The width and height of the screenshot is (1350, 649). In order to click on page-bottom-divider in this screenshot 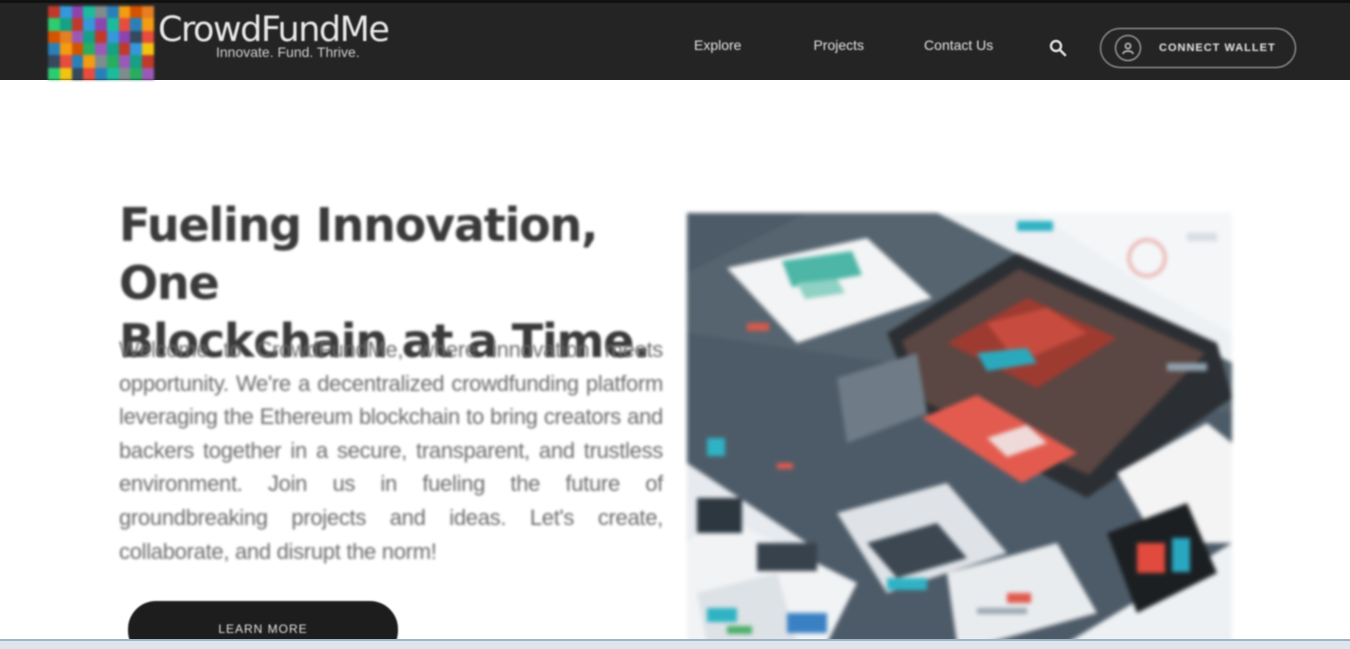, I will do `click(675, 640)`.